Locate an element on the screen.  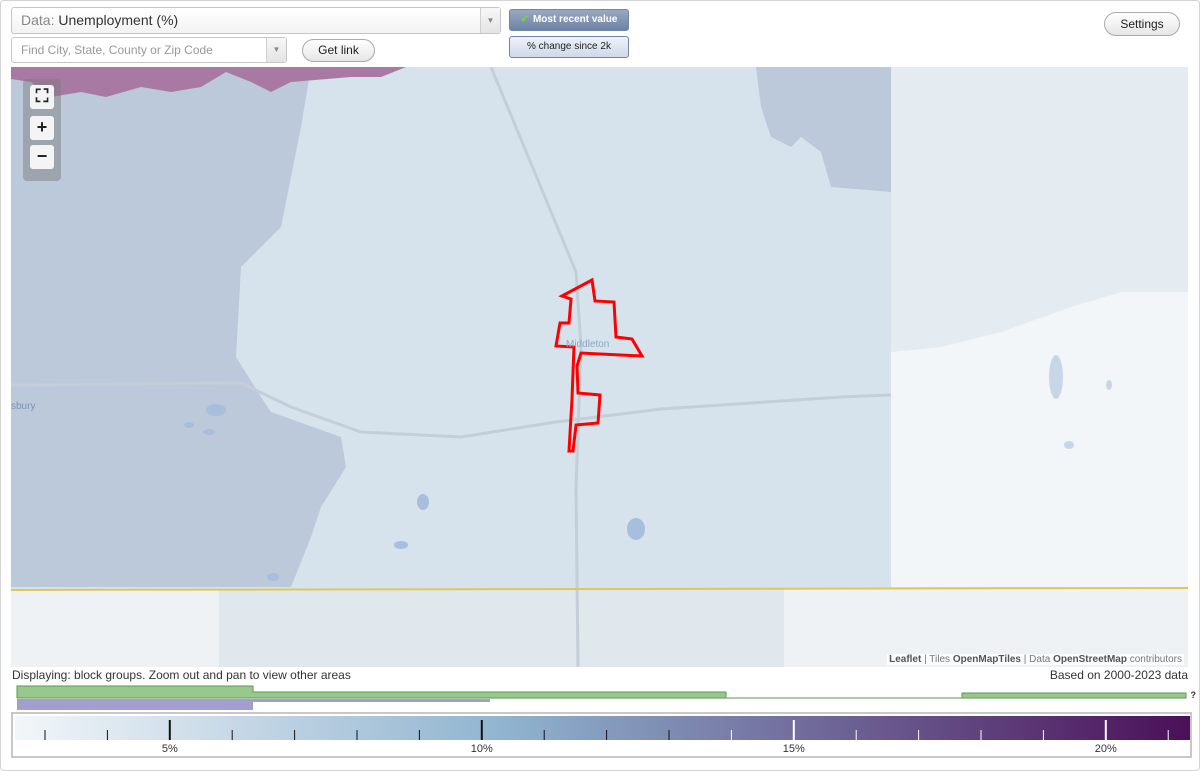
attribution-text: | Data is located at coordinates (1037, 659).